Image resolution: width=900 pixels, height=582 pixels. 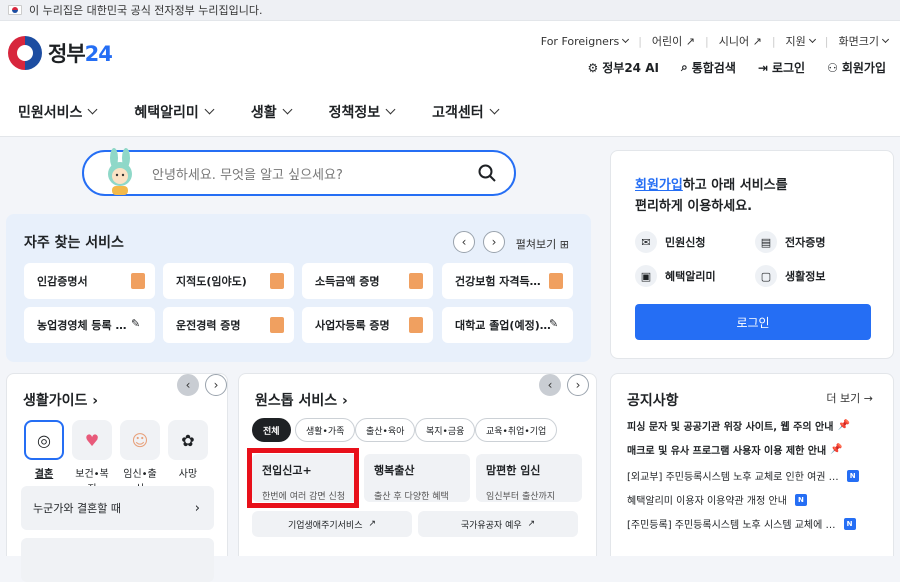 I want to click on notice-item: 혜택알리미 이용자 이용약관 개정 안내 N, so click(x=755, y=499).